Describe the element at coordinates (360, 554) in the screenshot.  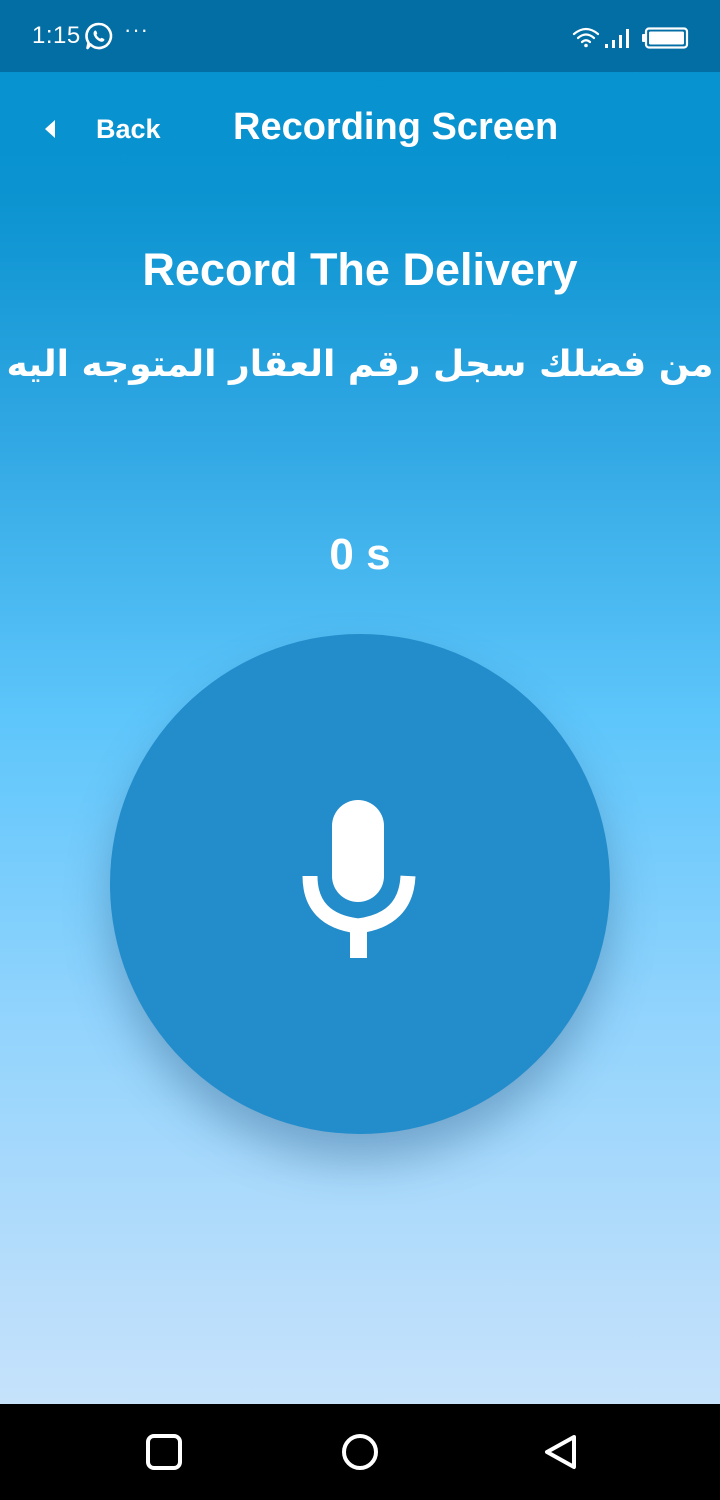
I see `recording-timer: 0 s` at that location.